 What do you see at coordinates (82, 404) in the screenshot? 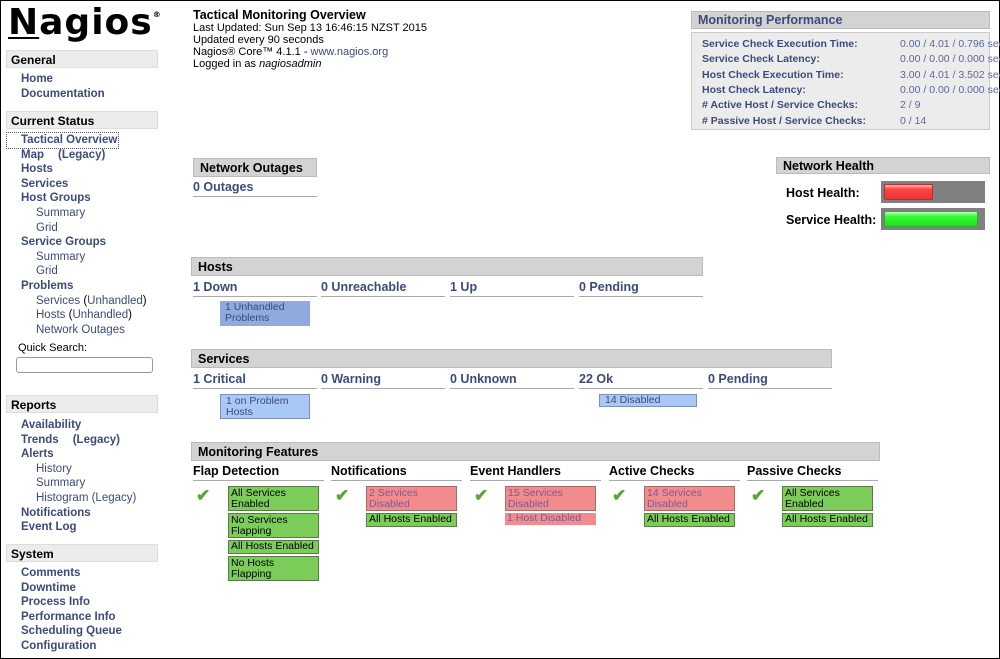
I see `sidebar-section-reports: Reports` at bounding box center [82, 404].